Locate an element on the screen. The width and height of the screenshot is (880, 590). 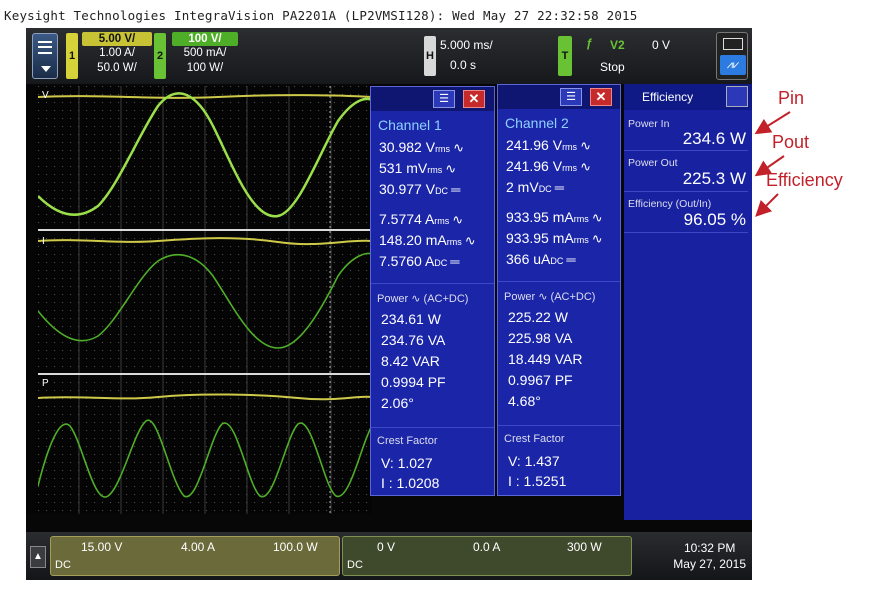
ch2-crest-header: Crest Factor is located at coordinates (534, 439).